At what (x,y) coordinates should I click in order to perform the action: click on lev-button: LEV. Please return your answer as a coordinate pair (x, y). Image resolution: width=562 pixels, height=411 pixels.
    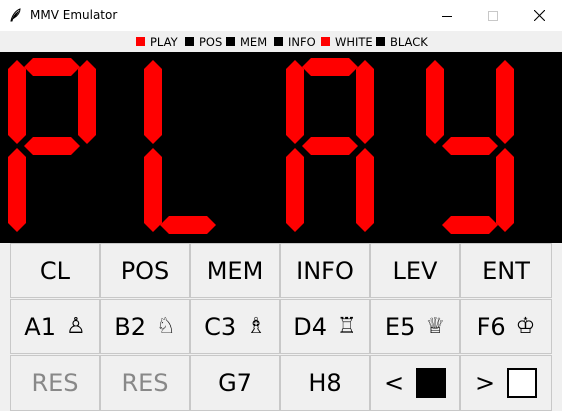
    Looking at the image, I should click on (415, 270).